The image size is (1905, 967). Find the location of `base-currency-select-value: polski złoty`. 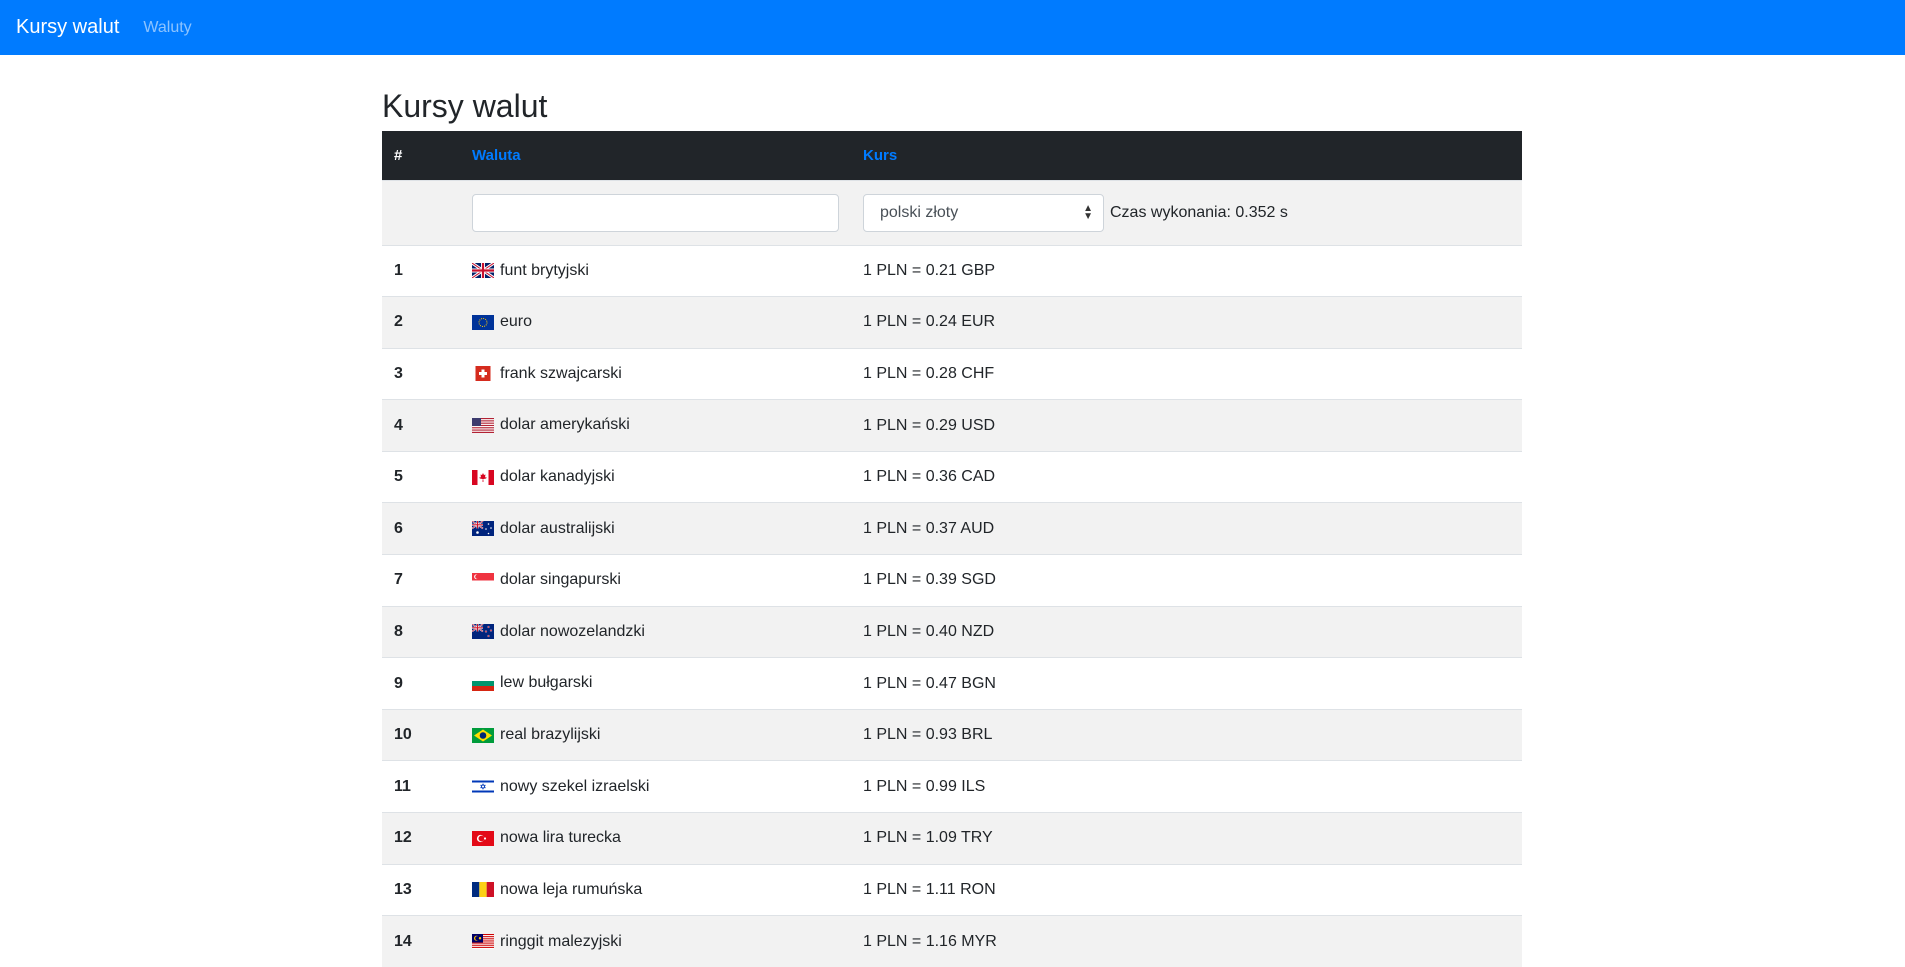

base-currency-select-value: polski złoty is located at coordinates (919, 212).